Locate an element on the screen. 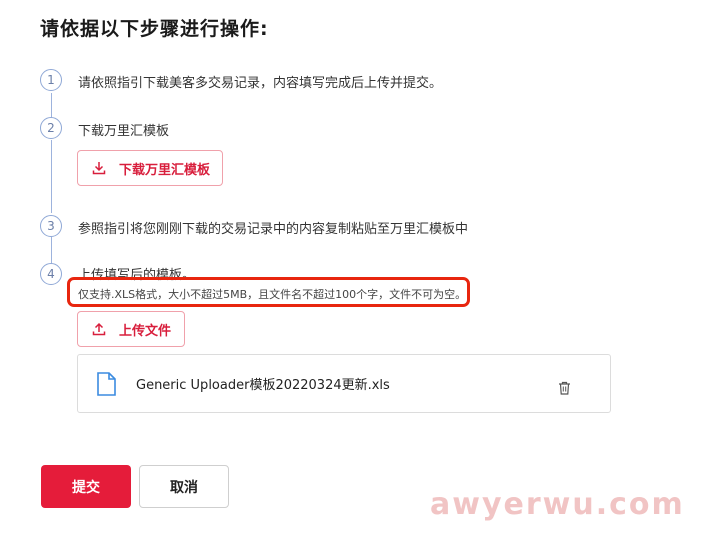  download-icon is located at coordinates (99, 168).